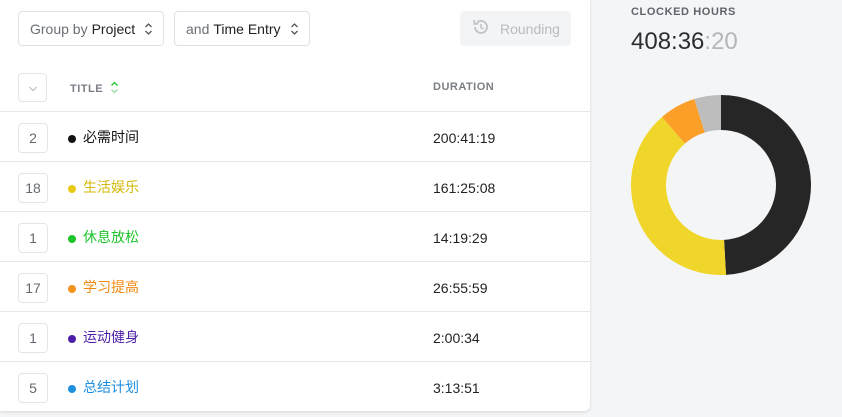  What do you see at coordinates (111, 138) in the screenshot?
I see `project-name: 必需时间` at bounding box center [111, 138].